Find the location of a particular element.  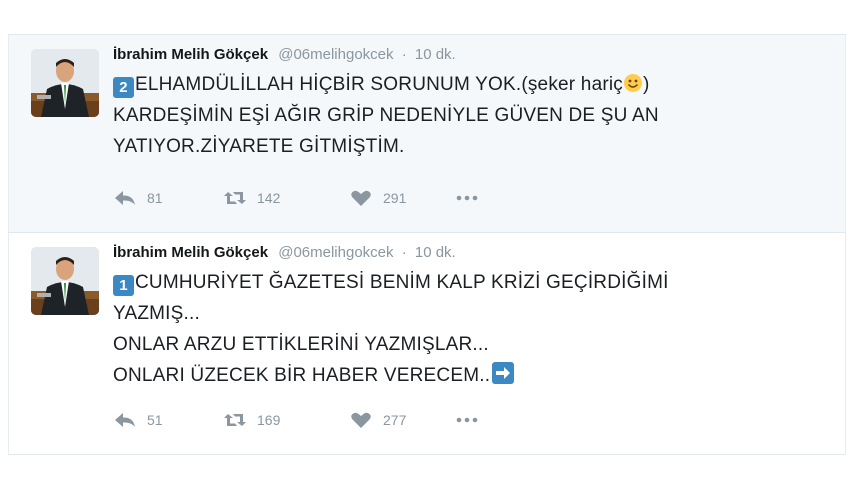

retweet-button: 142 is located at coordinates (266, 198).